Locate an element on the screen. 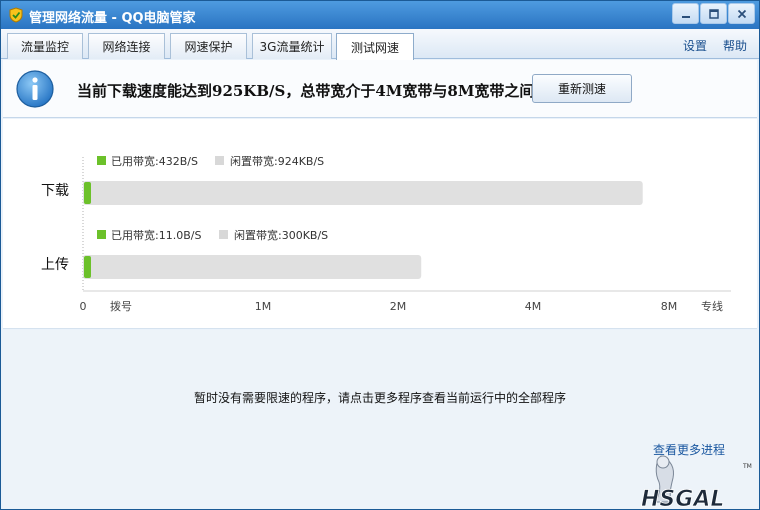 The width and height of the screenshot is (760, 510). minimize-button is located at coordinates (685, 13).